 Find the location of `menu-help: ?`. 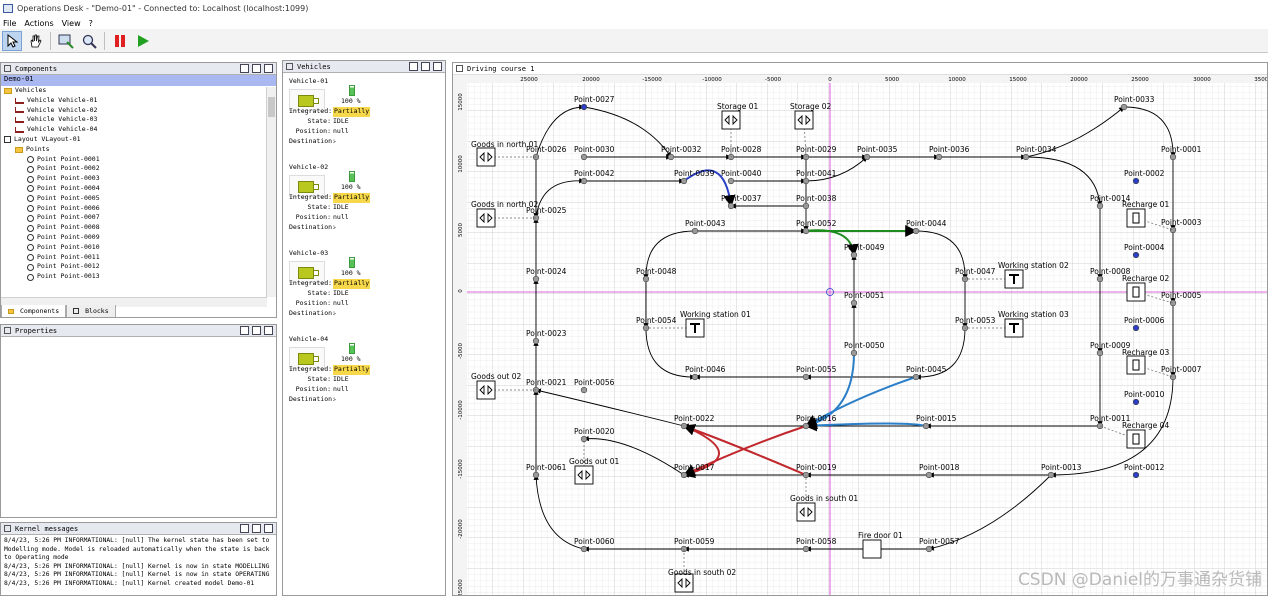

menu-help: ? is located at coordinates (91, 23).